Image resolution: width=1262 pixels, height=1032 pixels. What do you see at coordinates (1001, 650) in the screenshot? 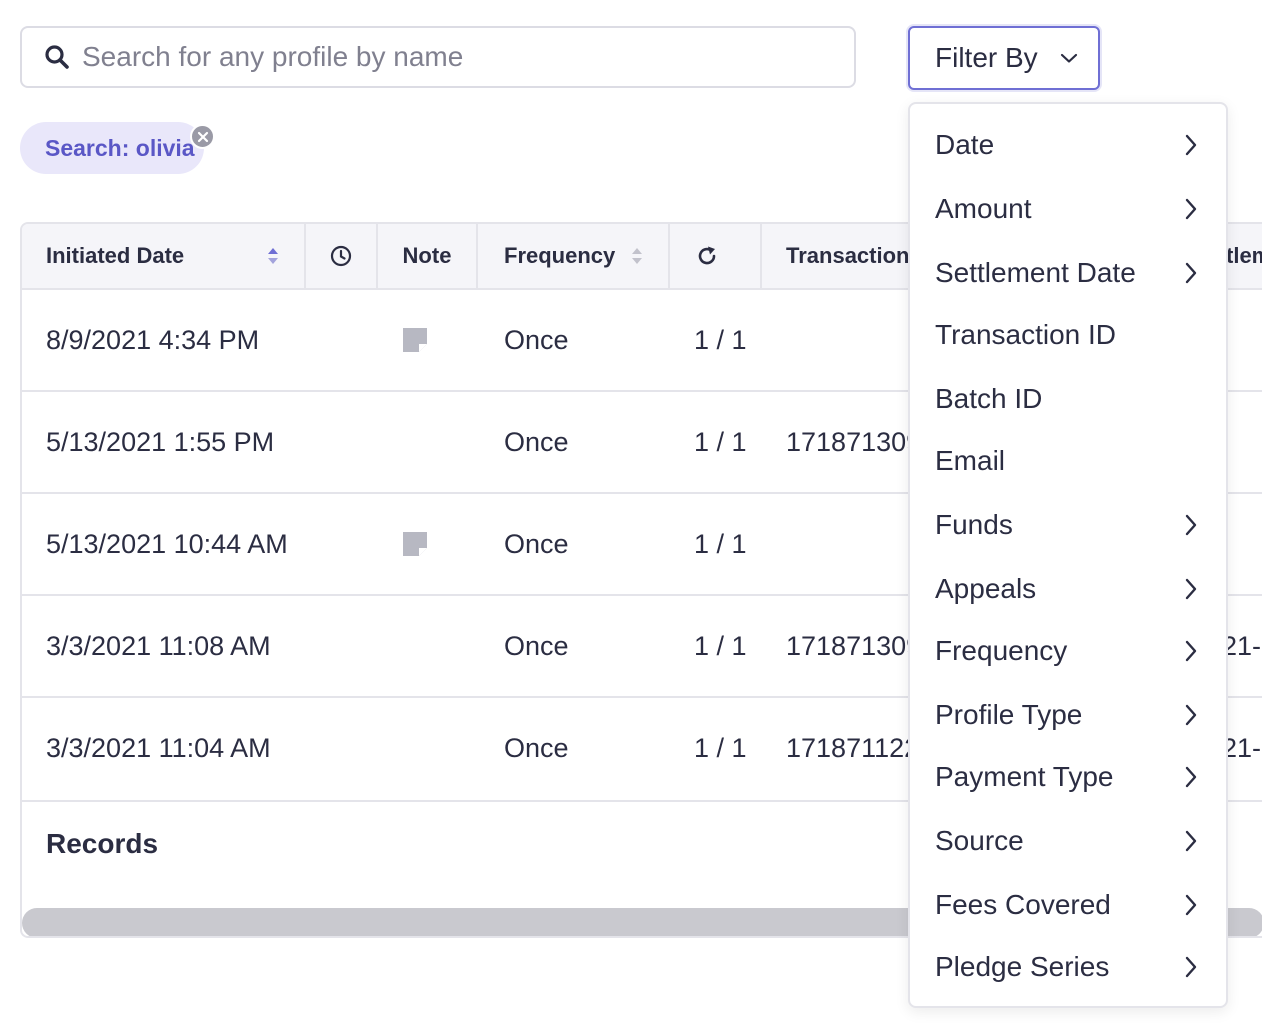
I see `filter-menu-item-label: Frequency` at bounding box center [1001, 650].